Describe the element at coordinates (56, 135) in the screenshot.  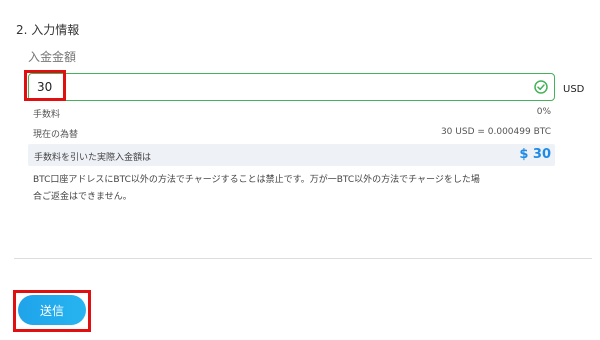
I see `rate-label: 現在の為替` at that location.